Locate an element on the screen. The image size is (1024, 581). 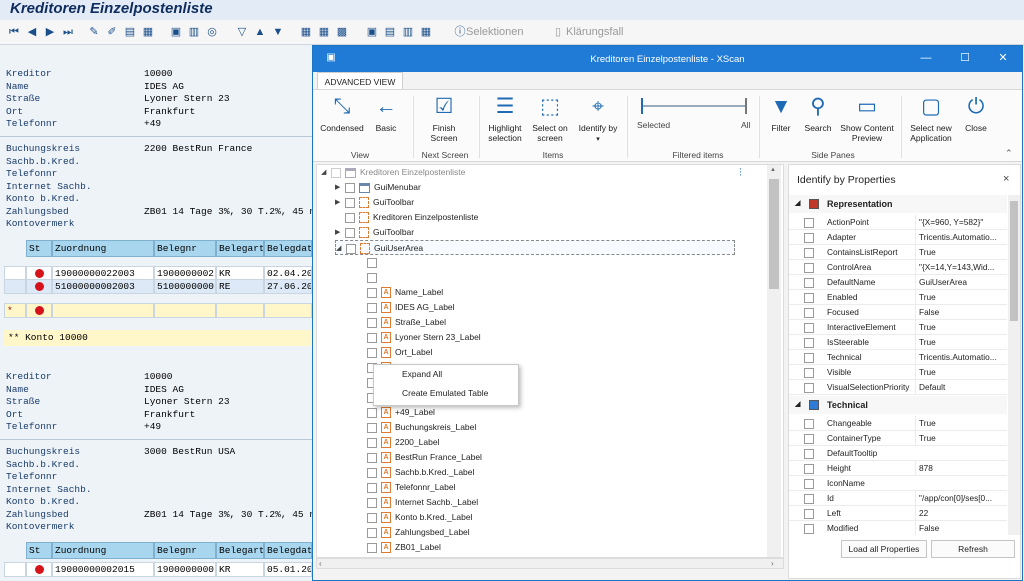
grid-icon: ▦ is located at coordinates (148, 32).